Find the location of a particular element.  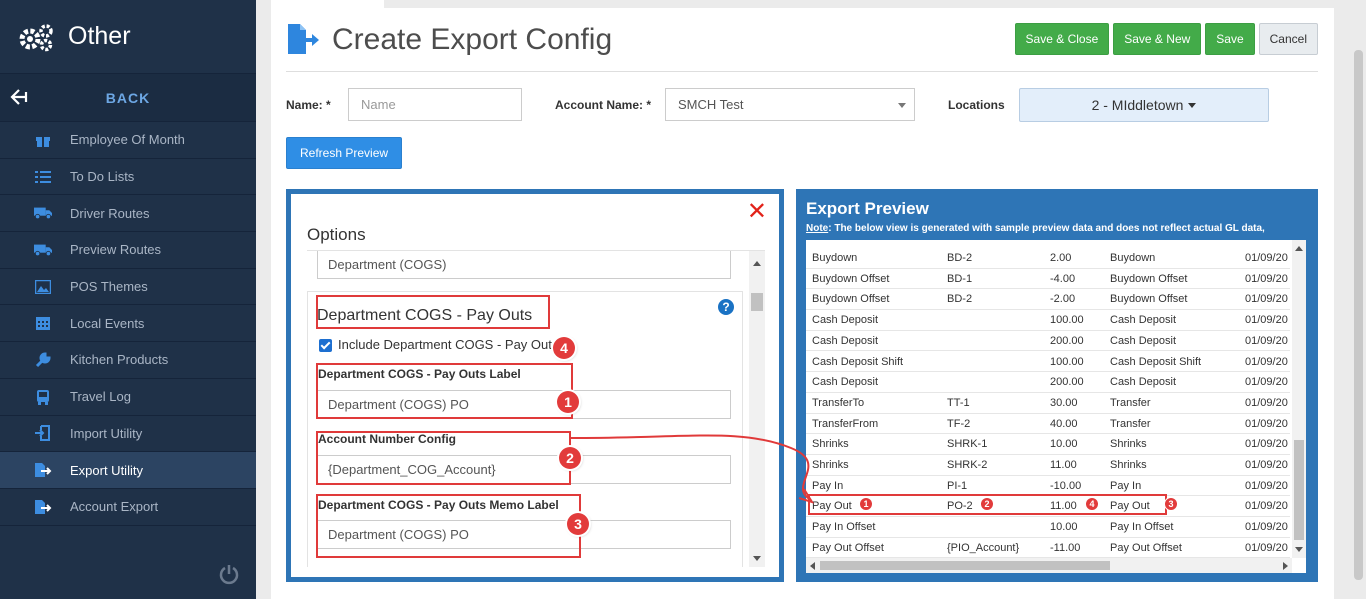

table-cell: 11.00 is located at coordinates (1063, 465).